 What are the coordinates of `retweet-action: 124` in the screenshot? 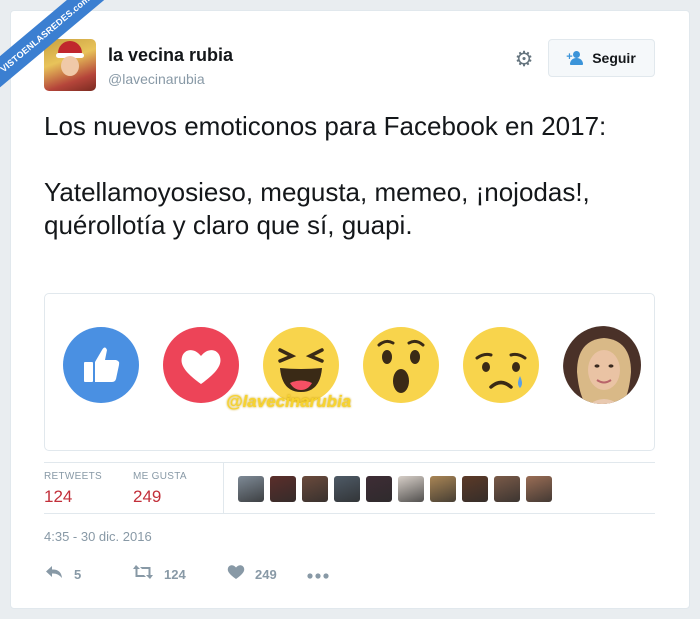 It's located at (179, 574).